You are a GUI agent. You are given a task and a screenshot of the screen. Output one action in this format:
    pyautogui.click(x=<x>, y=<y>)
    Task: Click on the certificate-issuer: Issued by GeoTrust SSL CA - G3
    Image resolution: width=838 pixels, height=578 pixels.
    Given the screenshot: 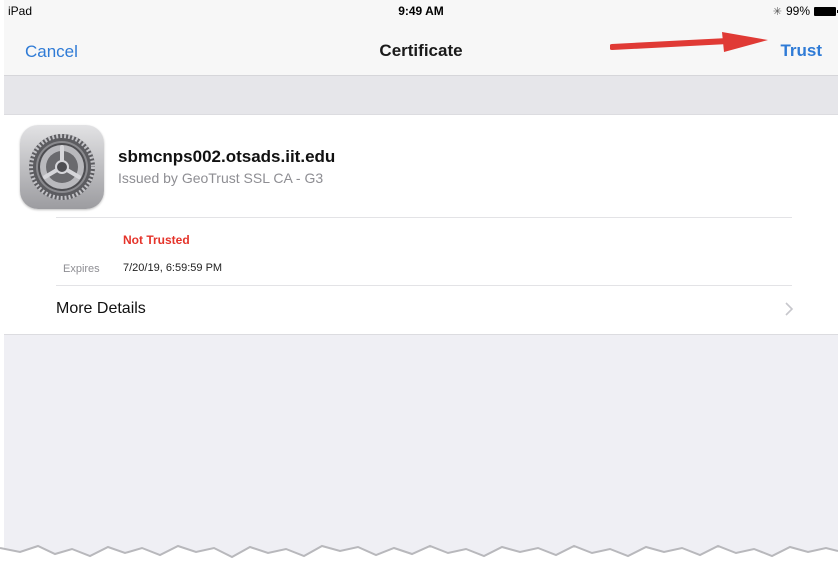 What is the action you would take?
    pyautogui.click(x=221, y=178)
    